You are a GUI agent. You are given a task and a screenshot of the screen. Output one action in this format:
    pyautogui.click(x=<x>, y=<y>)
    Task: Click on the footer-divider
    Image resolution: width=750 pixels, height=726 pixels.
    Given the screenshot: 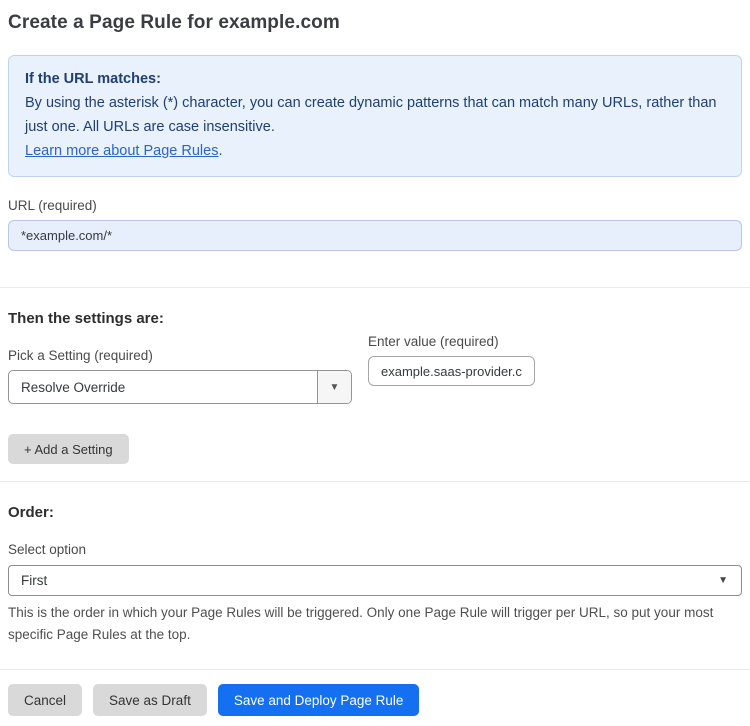 What is the action you would take?
    pyautogui.click(x=375, y=669)
    